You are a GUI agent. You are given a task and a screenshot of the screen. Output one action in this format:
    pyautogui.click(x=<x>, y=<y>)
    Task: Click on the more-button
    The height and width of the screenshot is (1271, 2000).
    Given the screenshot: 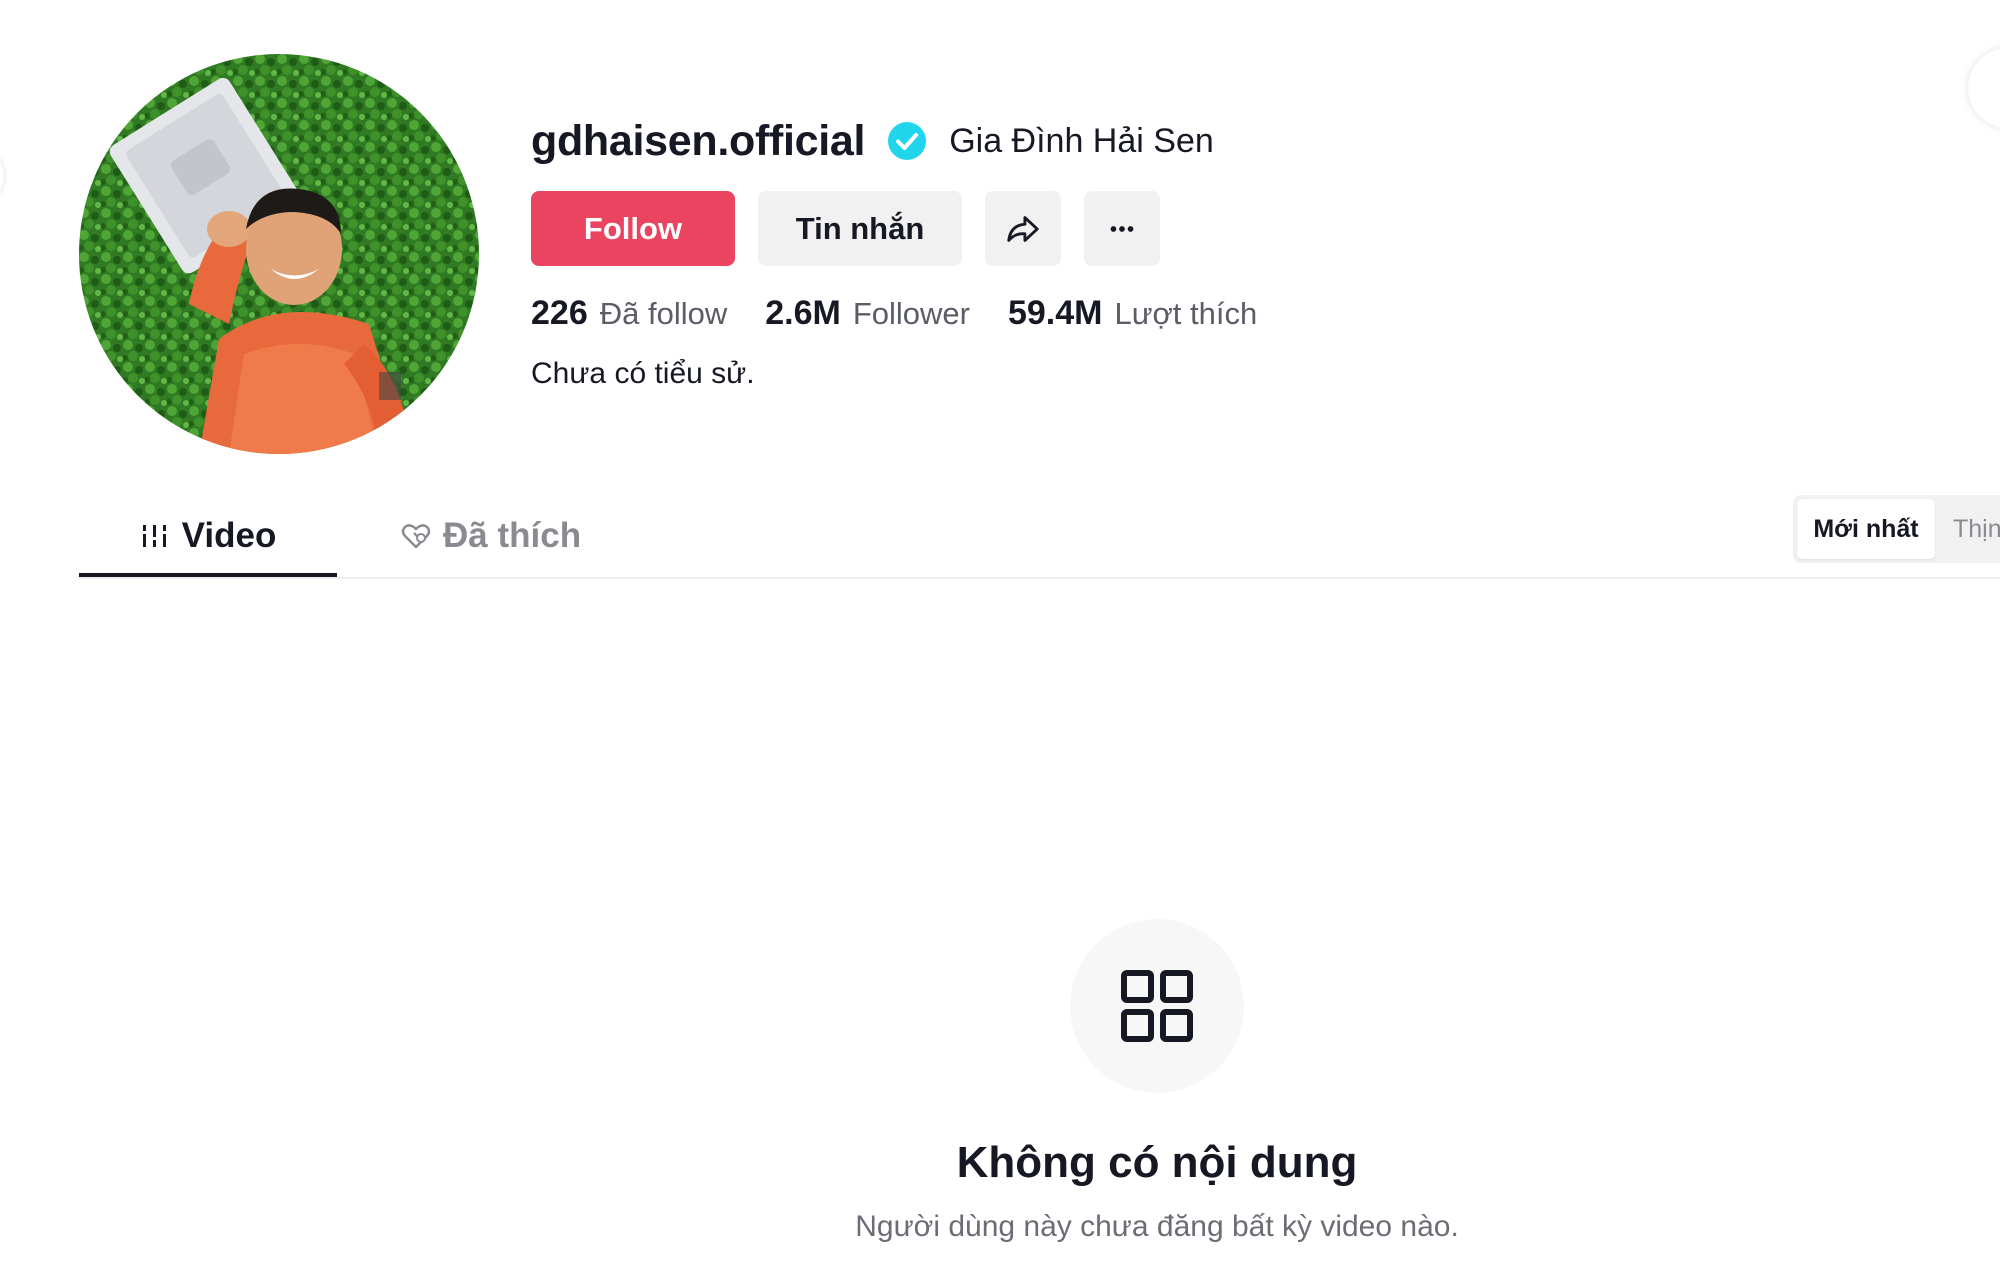 What is the action you would take?
    pyautogui.click(x=1122, y=228)
    